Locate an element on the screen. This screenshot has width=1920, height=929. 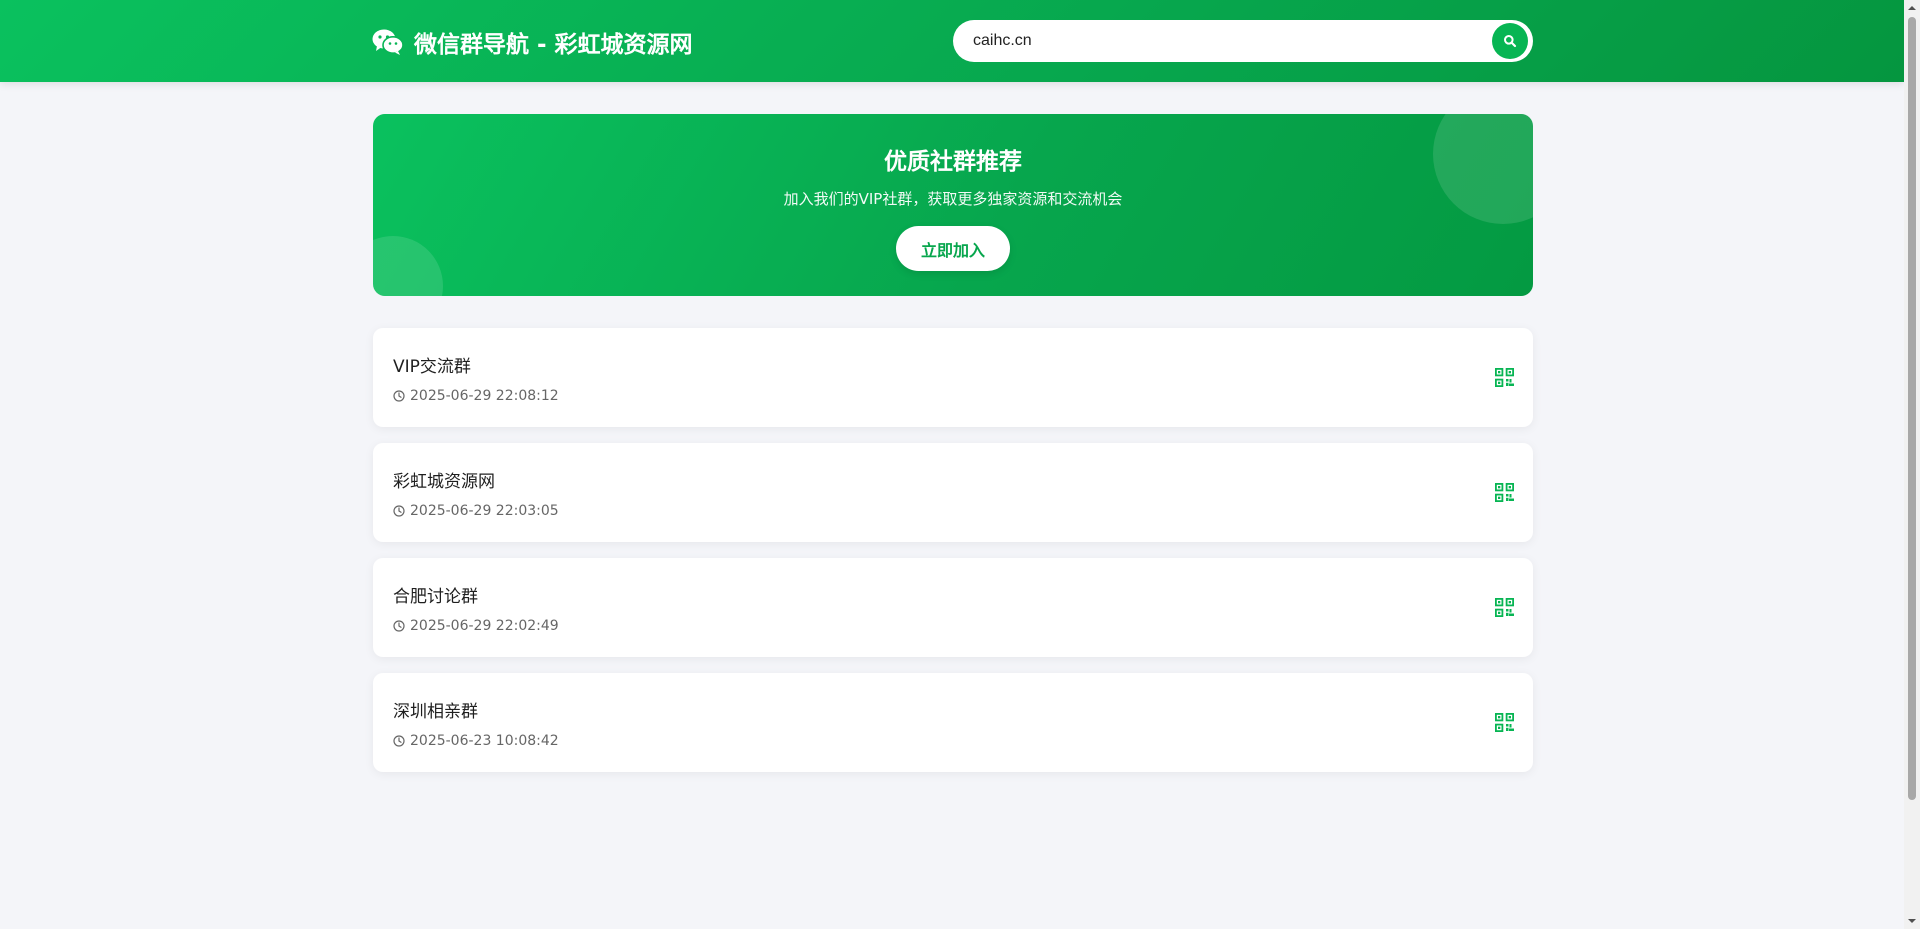
group-time-text: 2025-06-29 22:08:12 is located at coordinates (484, 396).